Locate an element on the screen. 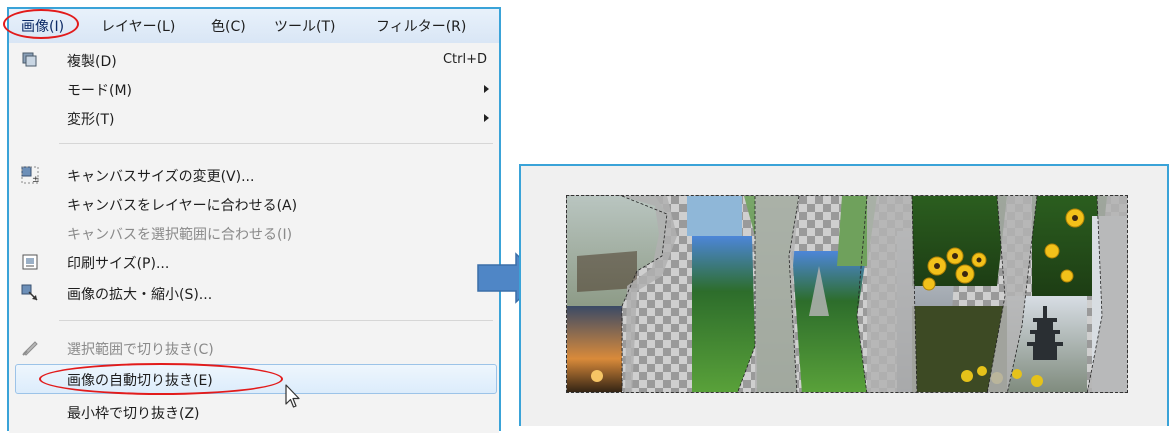  menu-item-transform: 変形(T) is located at coordinates (254, 118).